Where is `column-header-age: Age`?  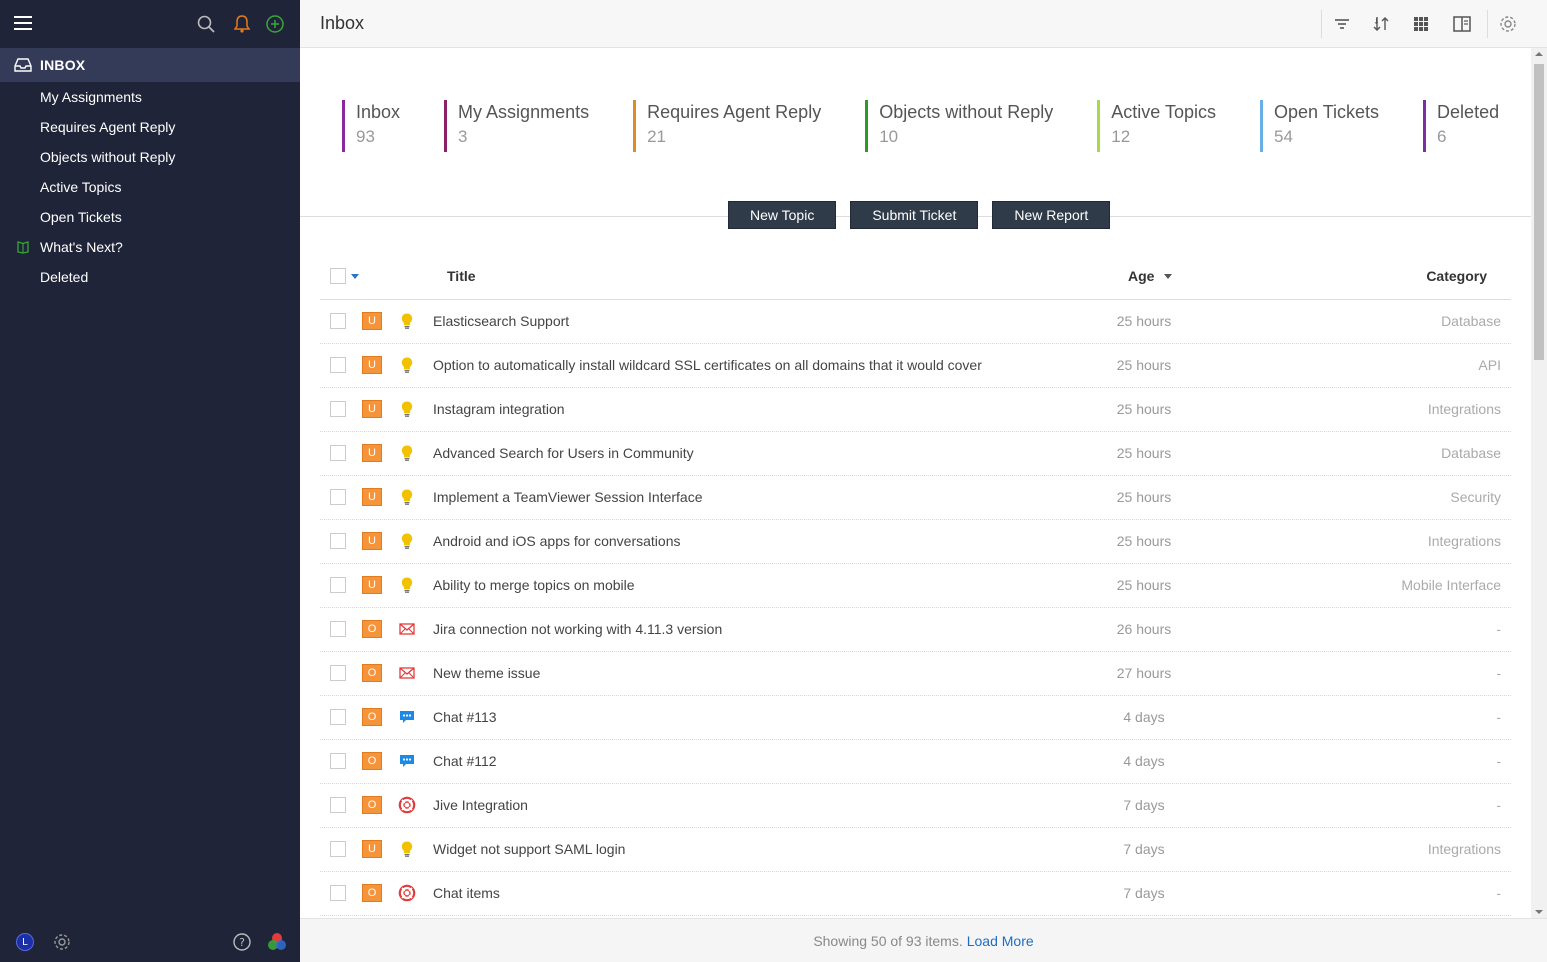 column-header-age: Age is located at coordinates (1141, 276).